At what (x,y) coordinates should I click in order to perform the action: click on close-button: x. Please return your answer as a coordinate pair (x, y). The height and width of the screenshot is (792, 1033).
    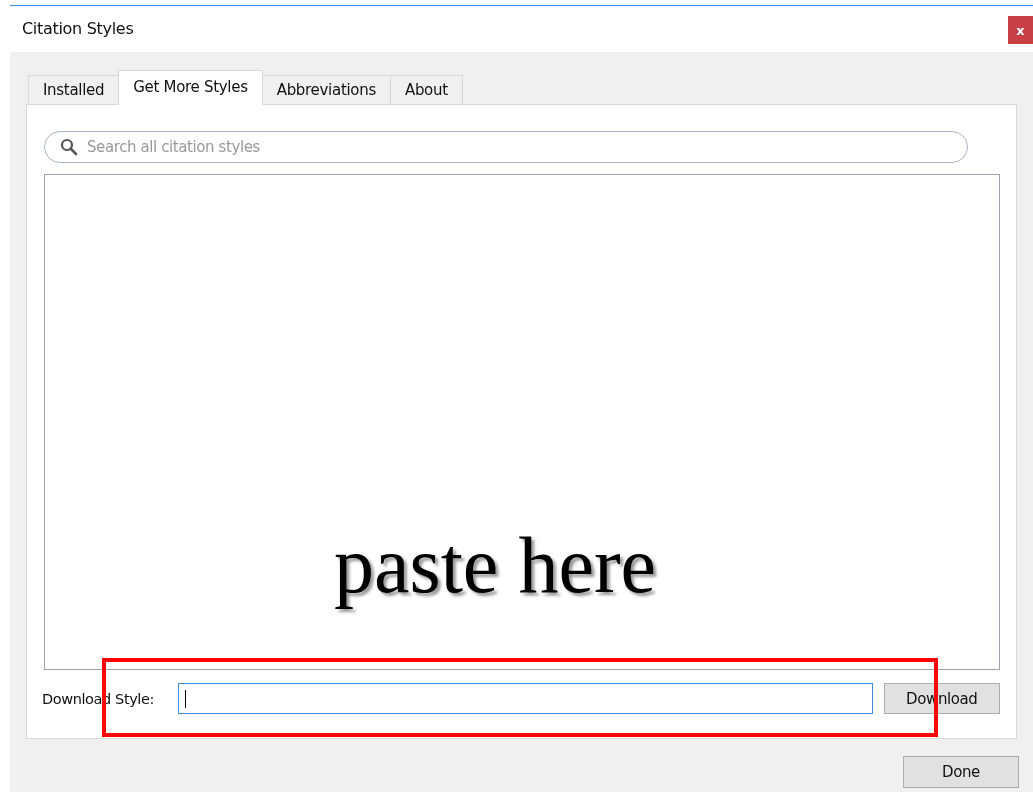
    Looking at the image, I should click on (1020, 30).